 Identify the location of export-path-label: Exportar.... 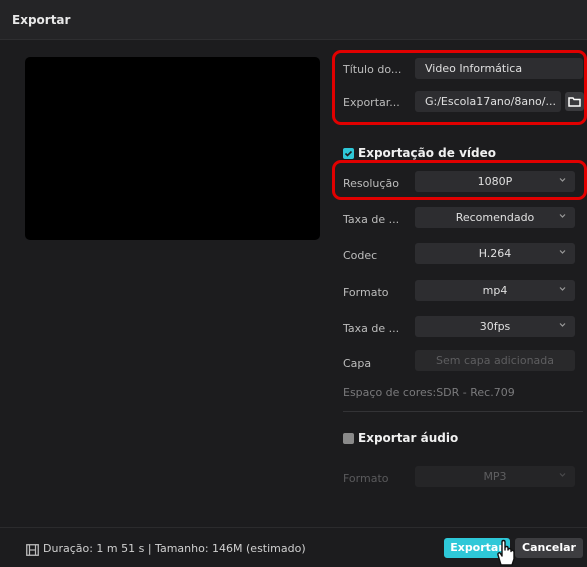
(371, 102).